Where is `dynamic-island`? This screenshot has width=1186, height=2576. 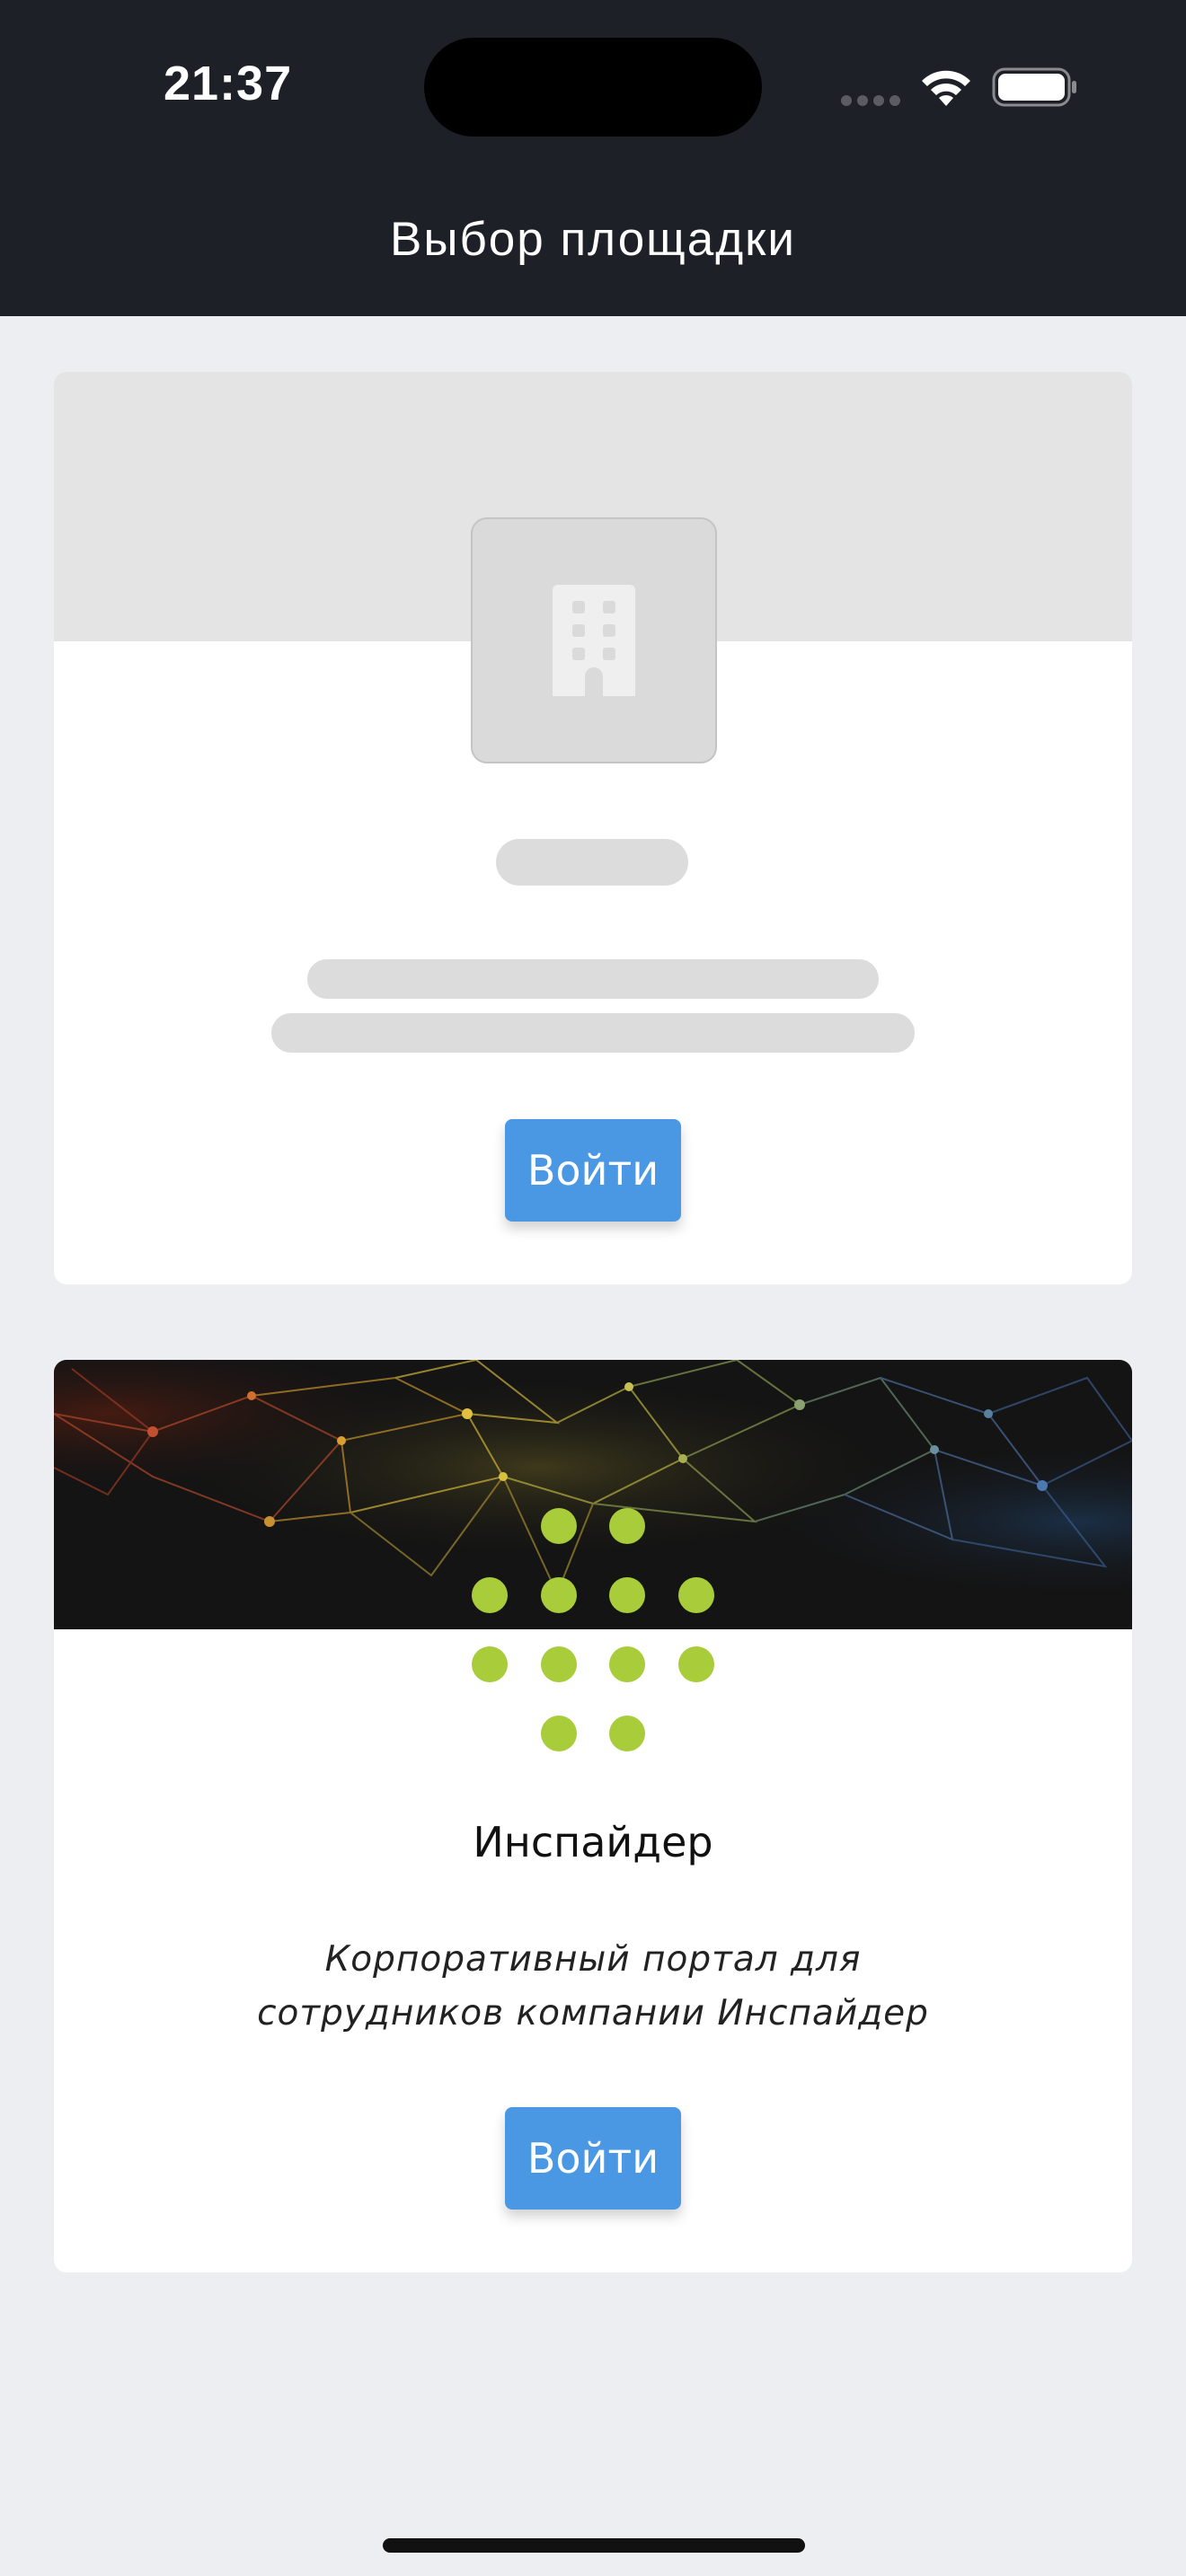 dynamic-island is located at coordinates (593, 87).